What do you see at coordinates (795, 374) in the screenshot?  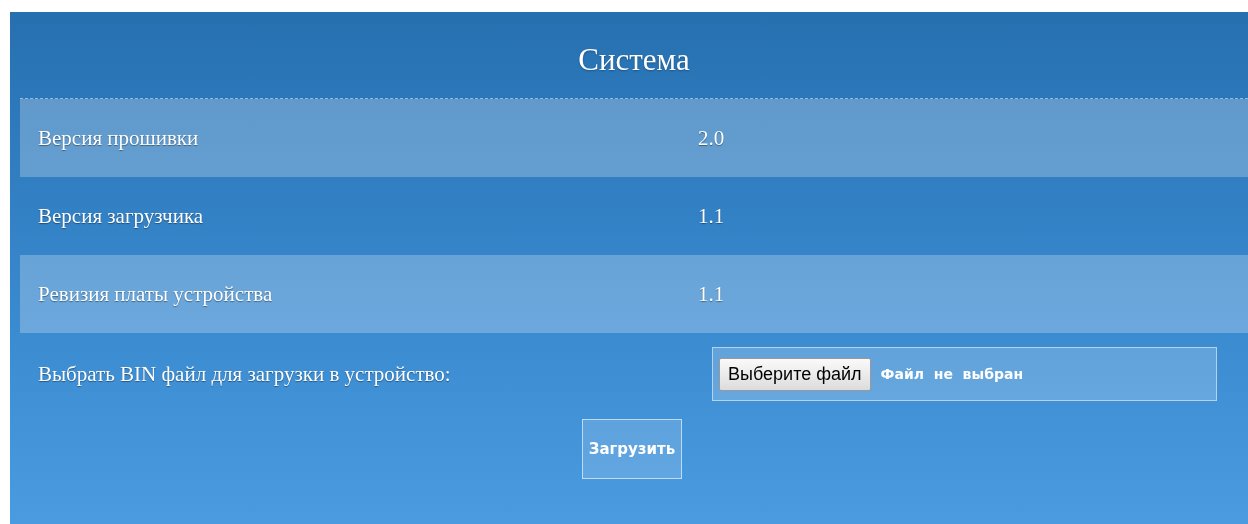 I see `choose-file-button: Выберите файл` at bounding box center [795, 374].